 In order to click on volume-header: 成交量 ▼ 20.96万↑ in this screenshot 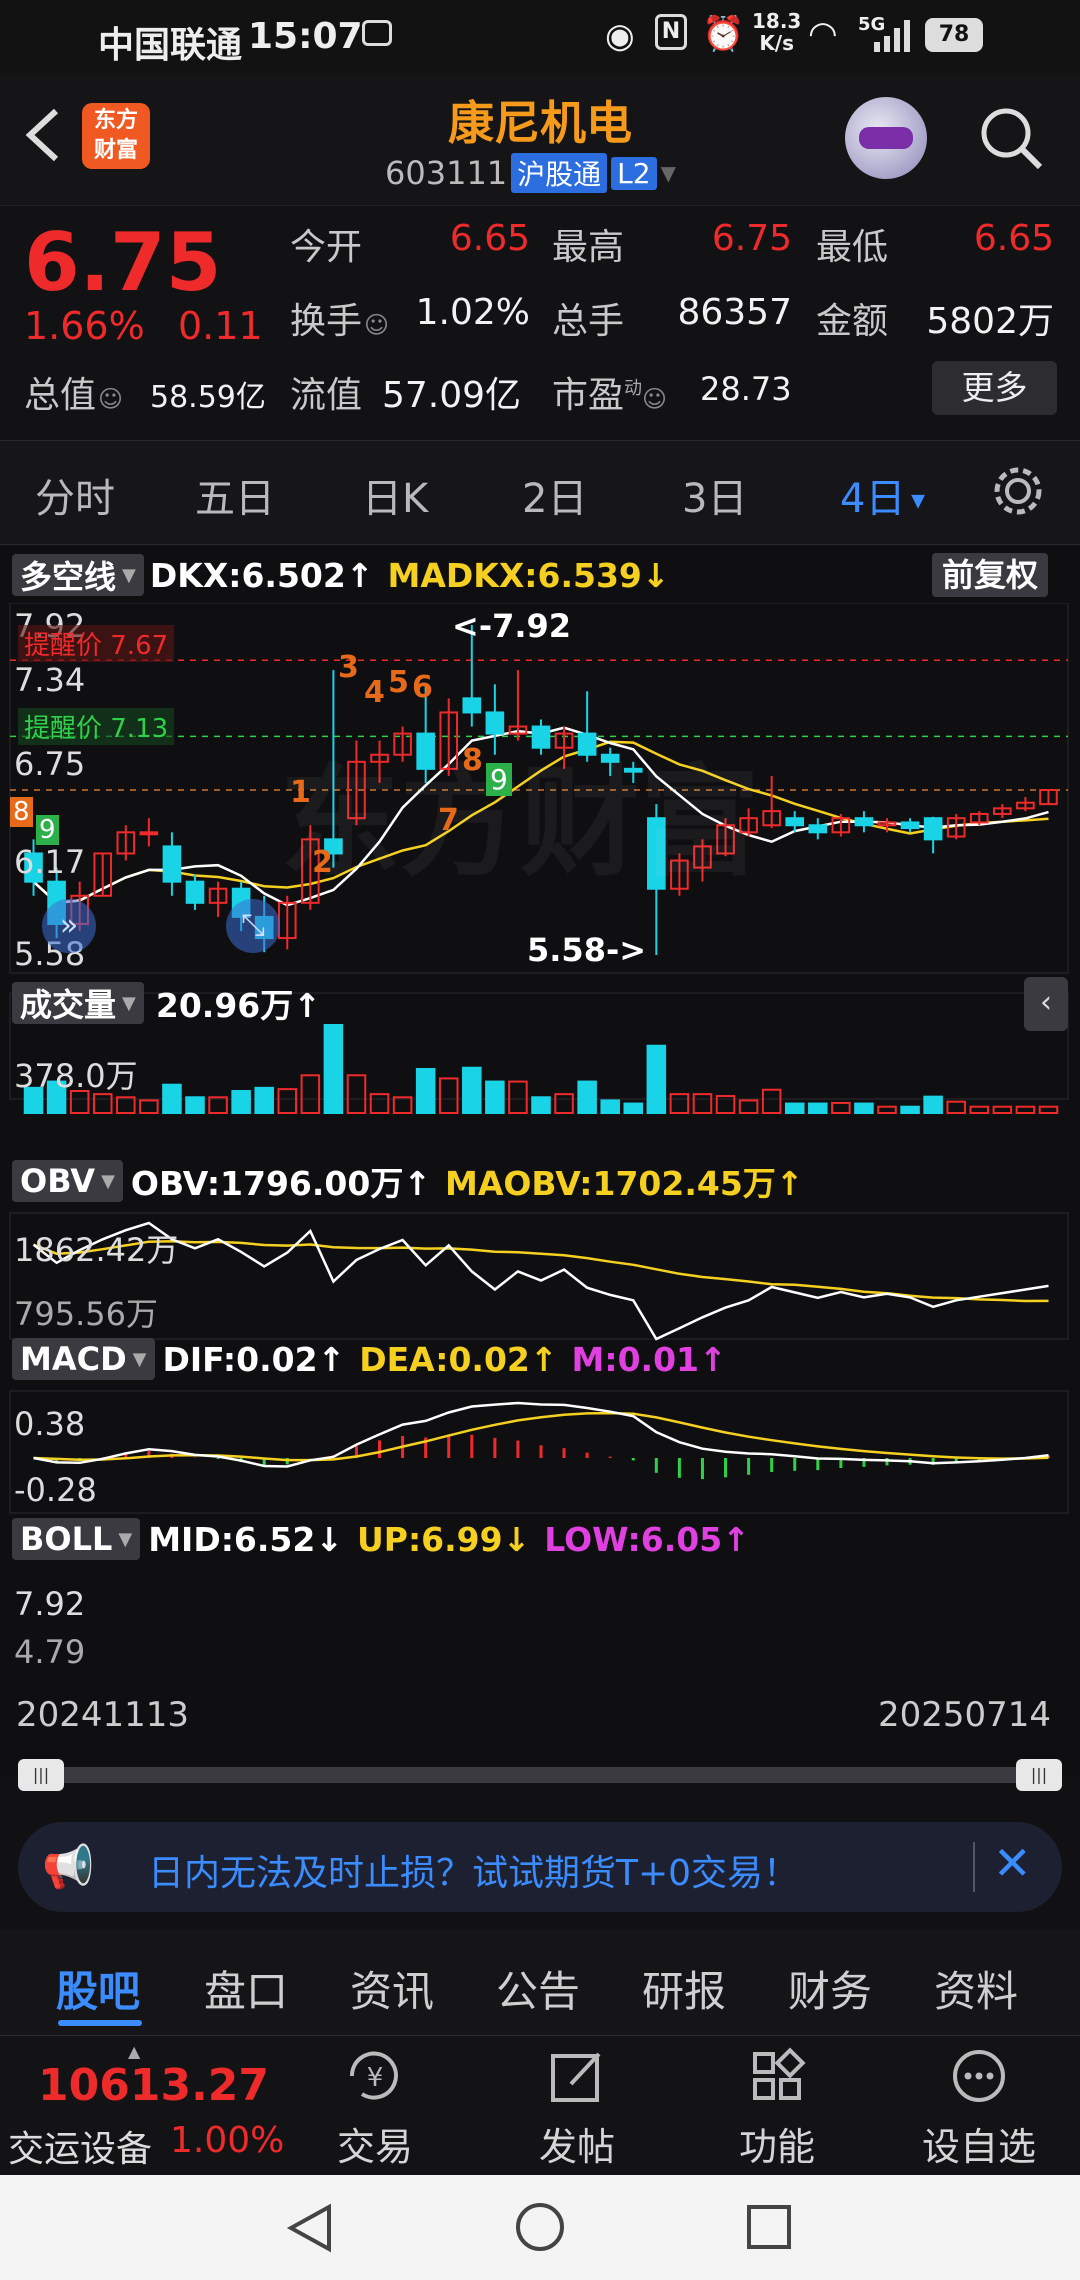, I will do `click(166, 1003)`.